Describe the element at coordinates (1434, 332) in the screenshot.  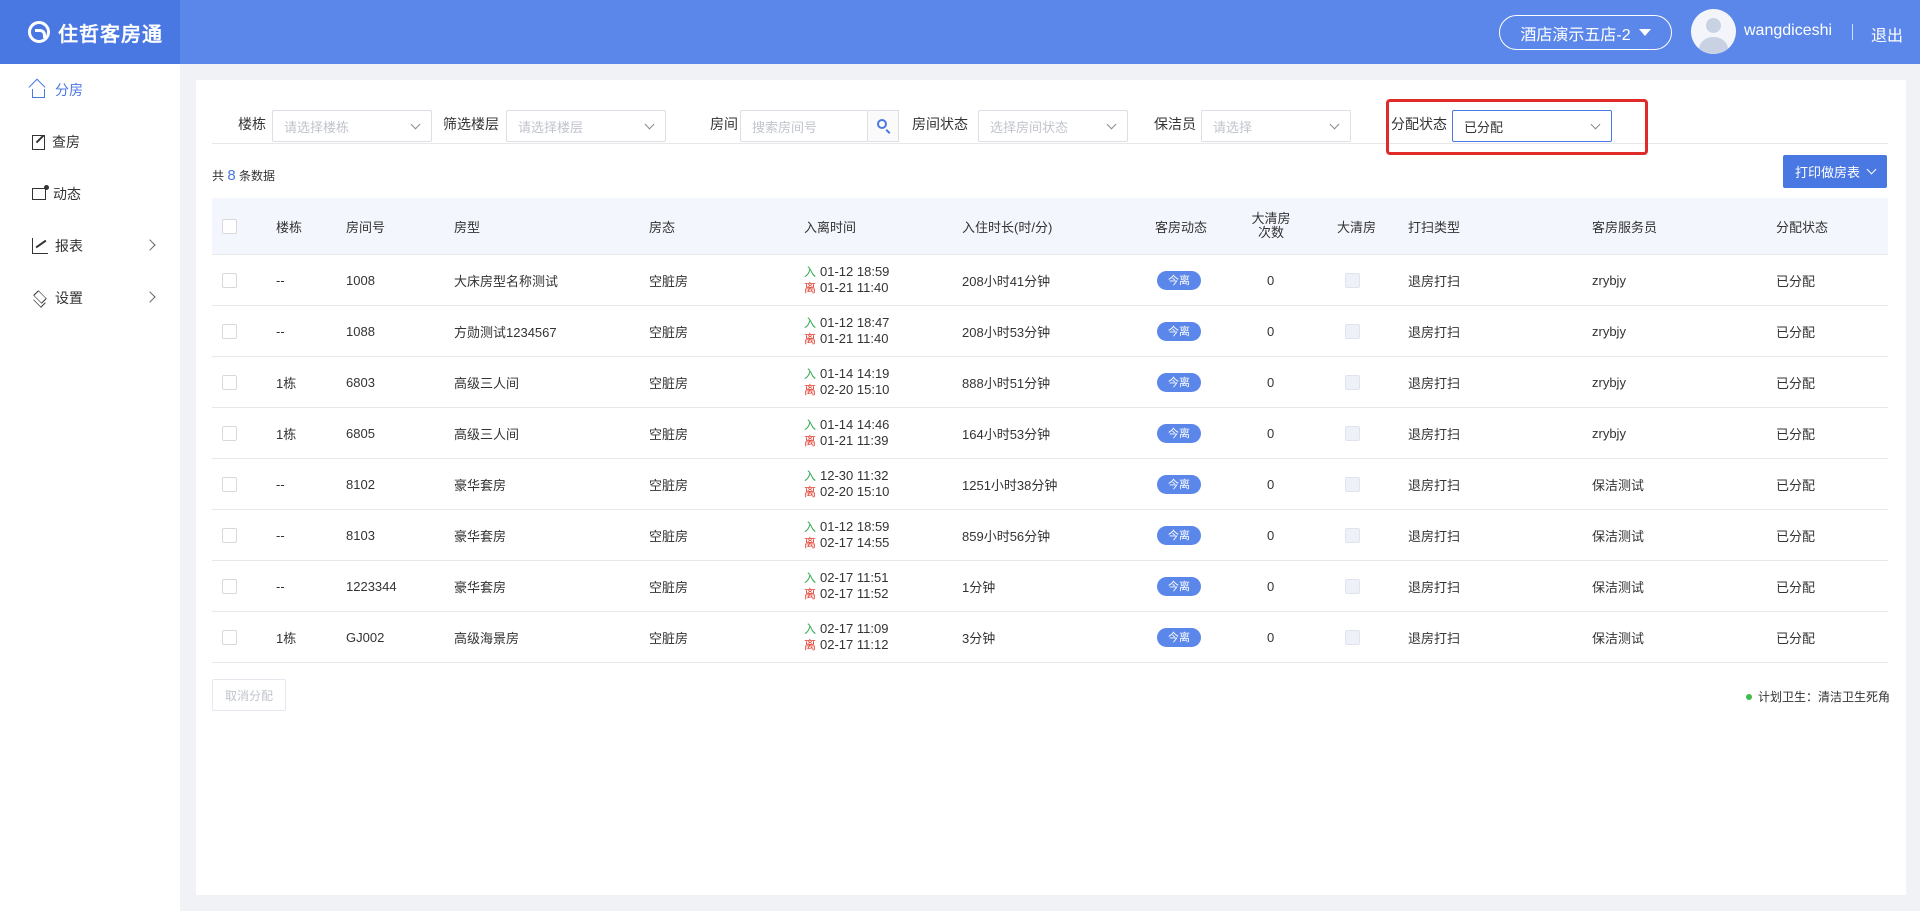
I see `cell-clean-type: 退房打扫` at that location.